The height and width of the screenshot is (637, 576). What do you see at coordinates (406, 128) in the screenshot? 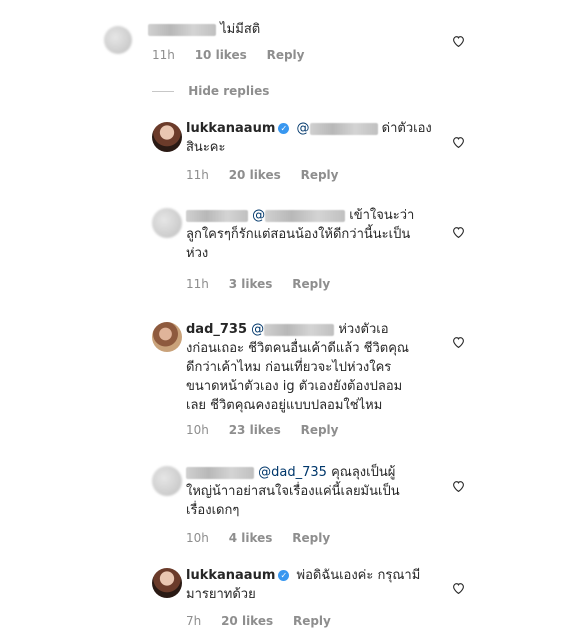
I see `comment-text-line1: ด่าตัวเอง` at bounding box center [406, 128].